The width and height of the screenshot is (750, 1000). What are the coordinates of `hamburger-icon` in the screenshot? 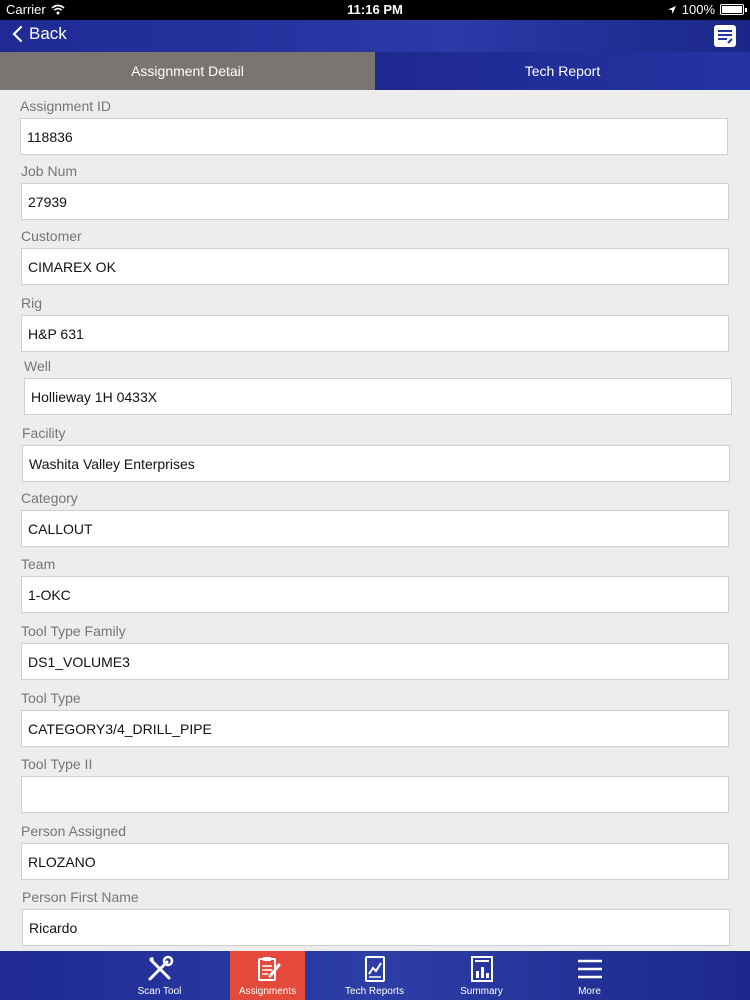 It's located at (590, 969).